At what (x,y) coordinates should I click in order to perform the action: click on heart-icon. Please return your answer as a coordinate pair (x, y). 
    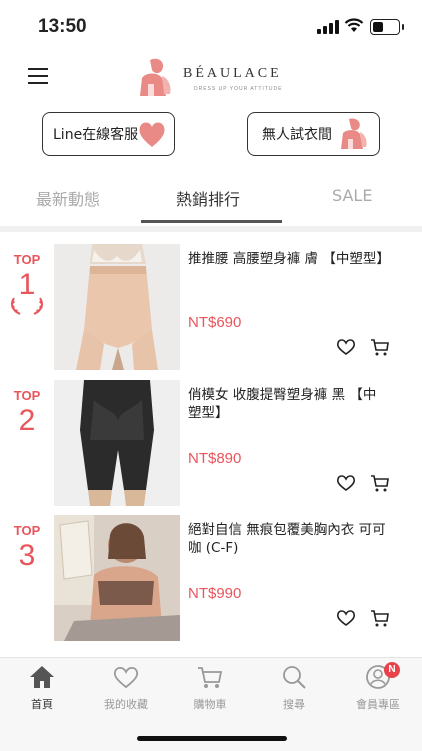
    Looking at the image, I should click on (126, 677).